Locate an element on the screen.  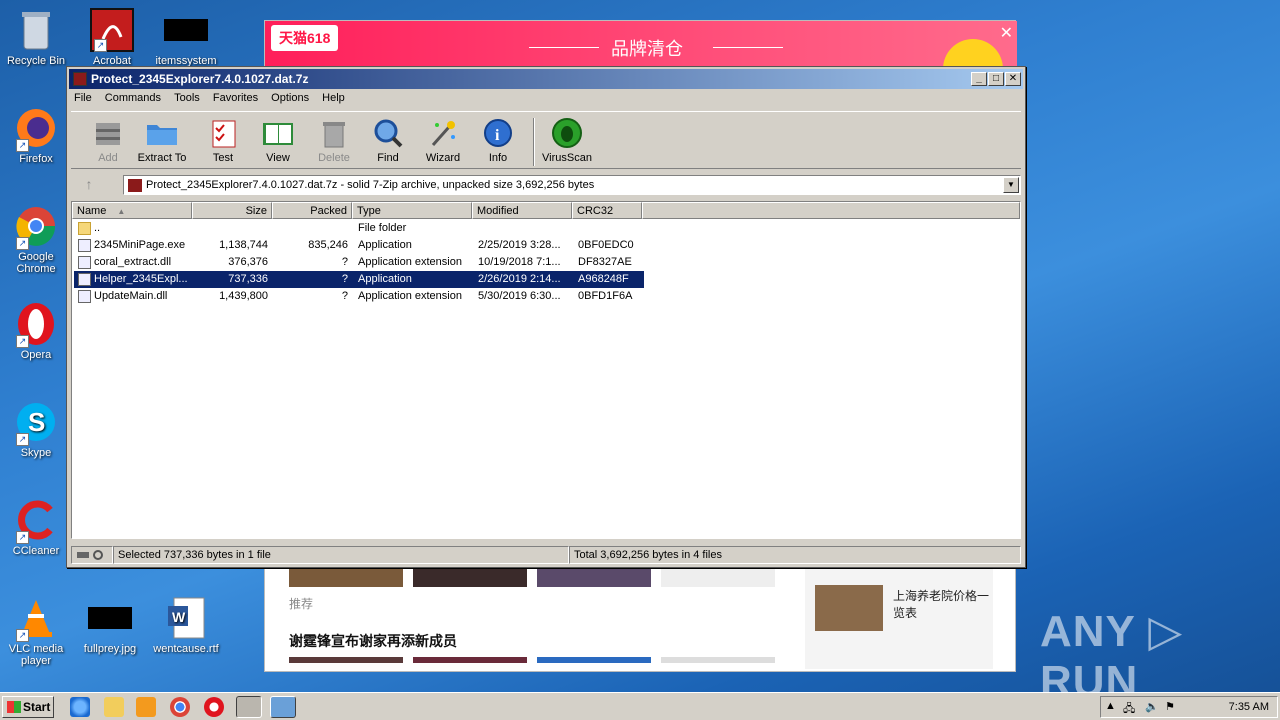
menu-options: Options is located at coordinates (290, 98).